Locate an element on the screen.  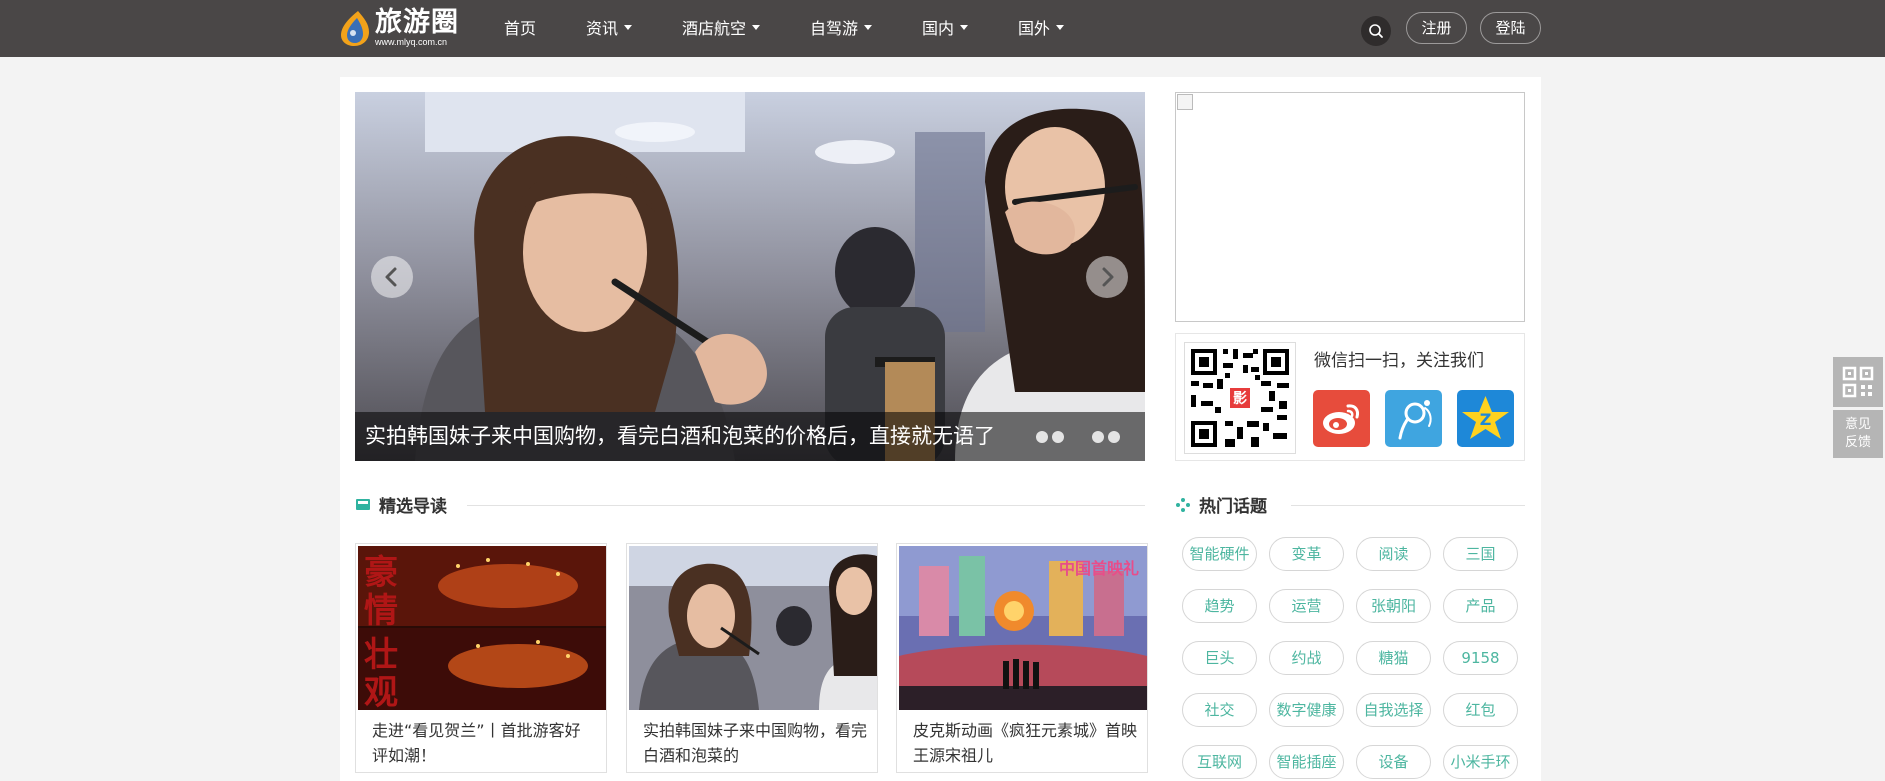
chevron-left-icon is located at coordinates (391, 277).